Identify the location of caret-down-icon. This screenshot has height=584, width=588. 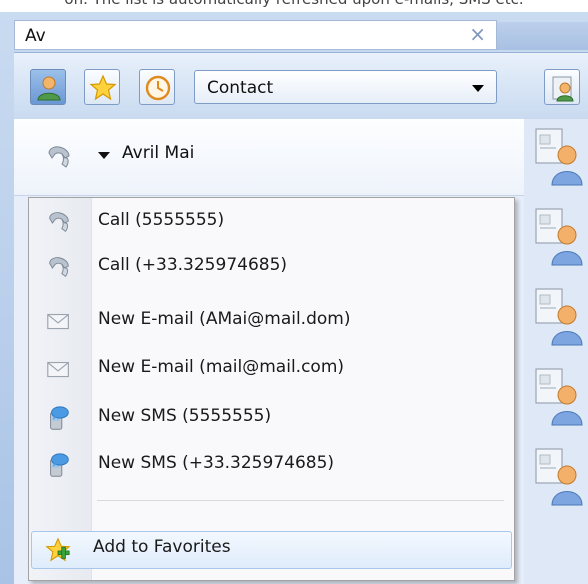
(104, 155).